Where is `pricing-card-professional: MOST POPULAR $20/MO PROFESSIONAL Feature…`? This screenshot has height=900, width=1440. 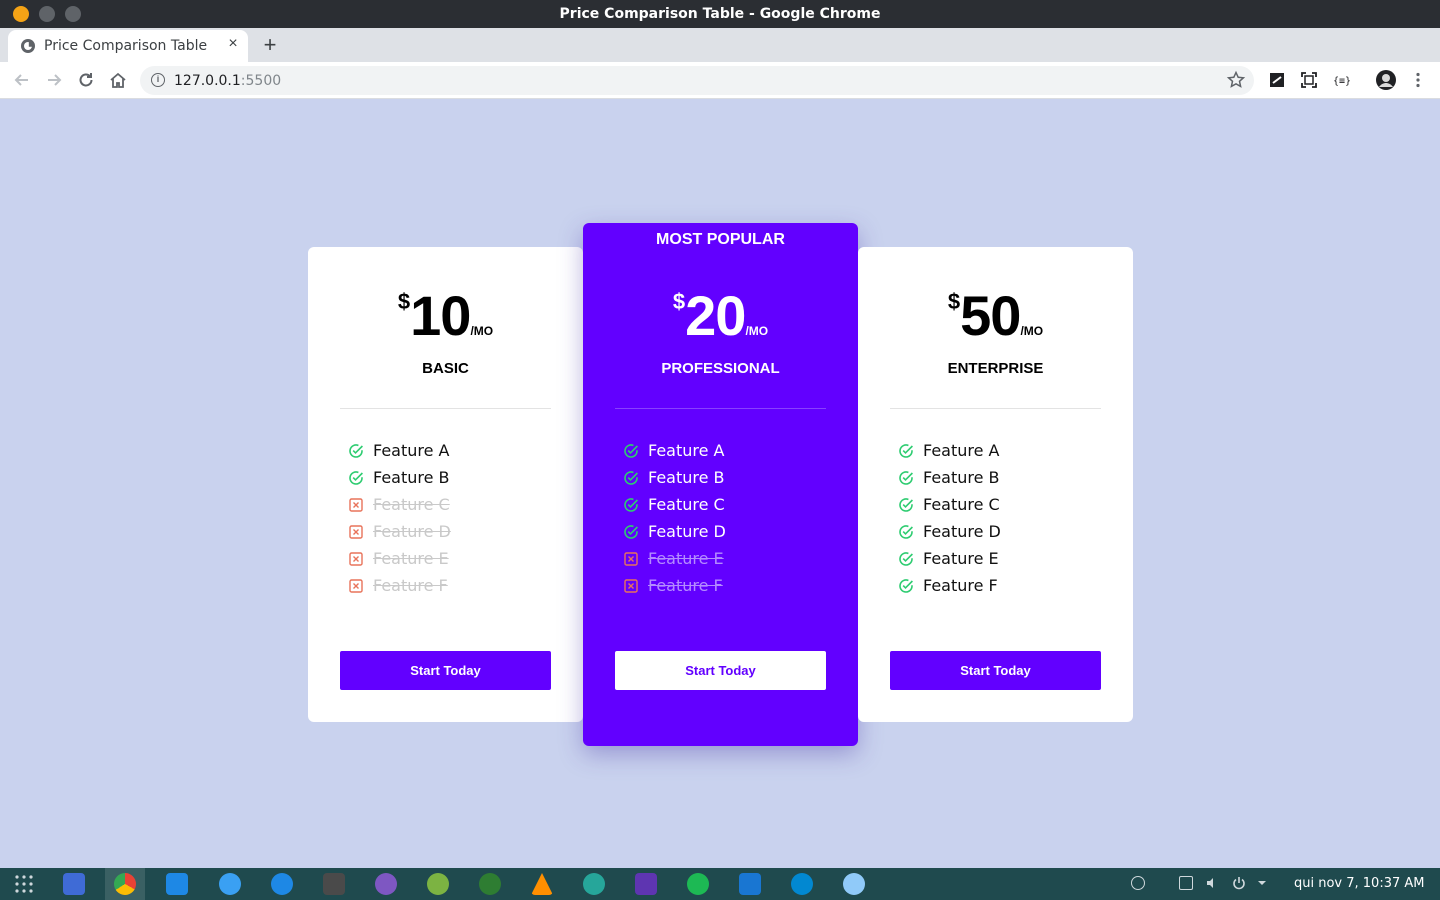 pricing-card-professional: MOST POPULAR $20/MO PROFESSIONAL Feature… is located at coordinates (720, 484).